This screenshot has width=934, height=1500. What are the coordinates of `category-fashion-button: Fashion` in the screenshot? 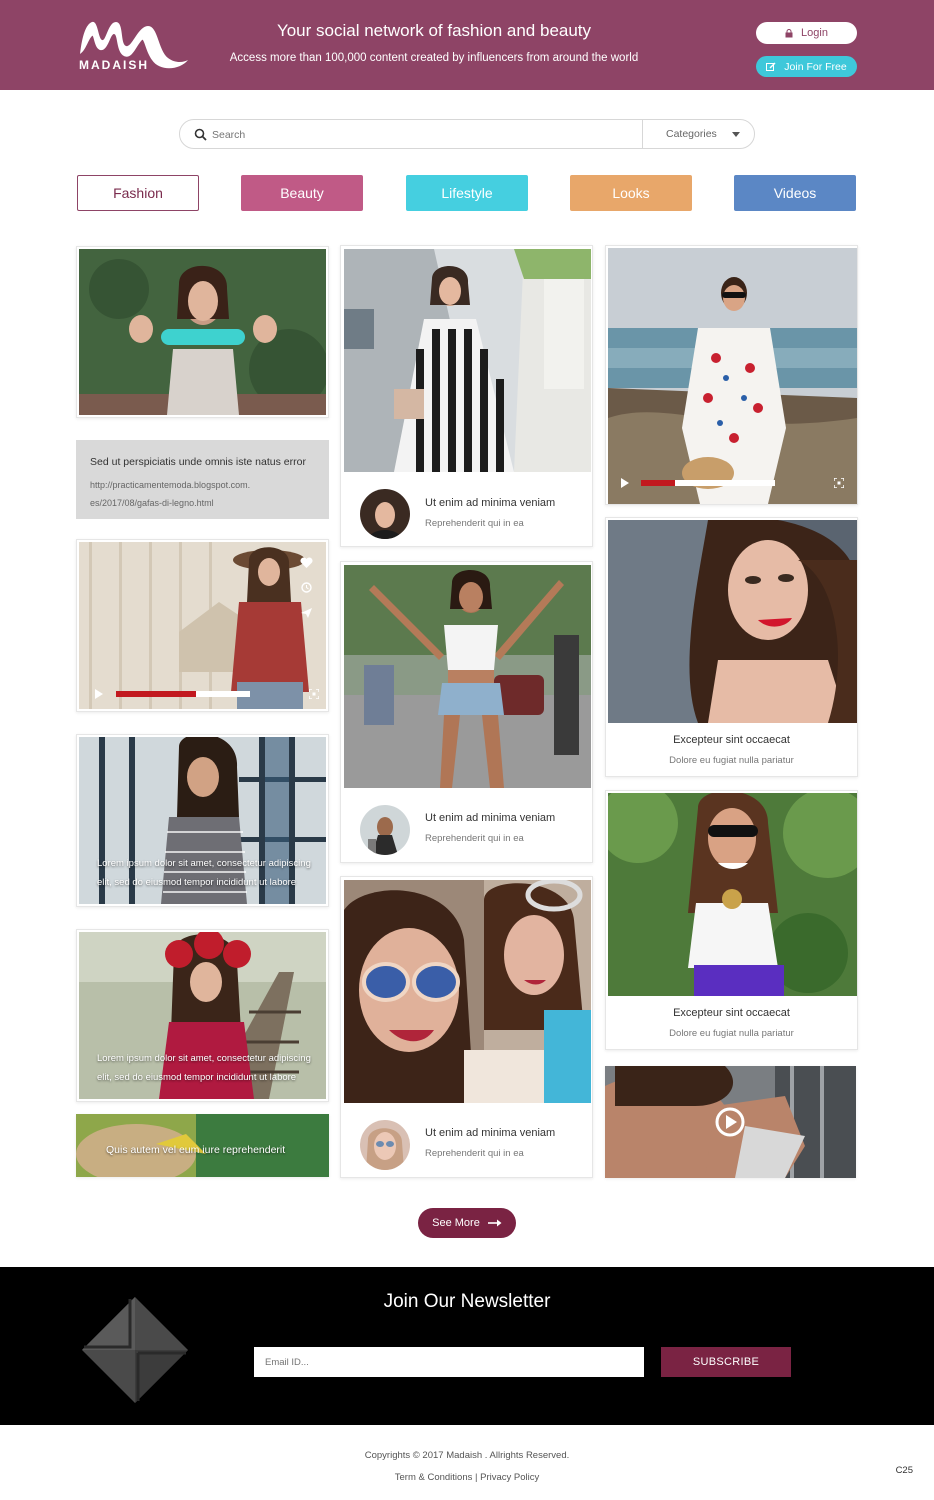 It's located at (138, 193).